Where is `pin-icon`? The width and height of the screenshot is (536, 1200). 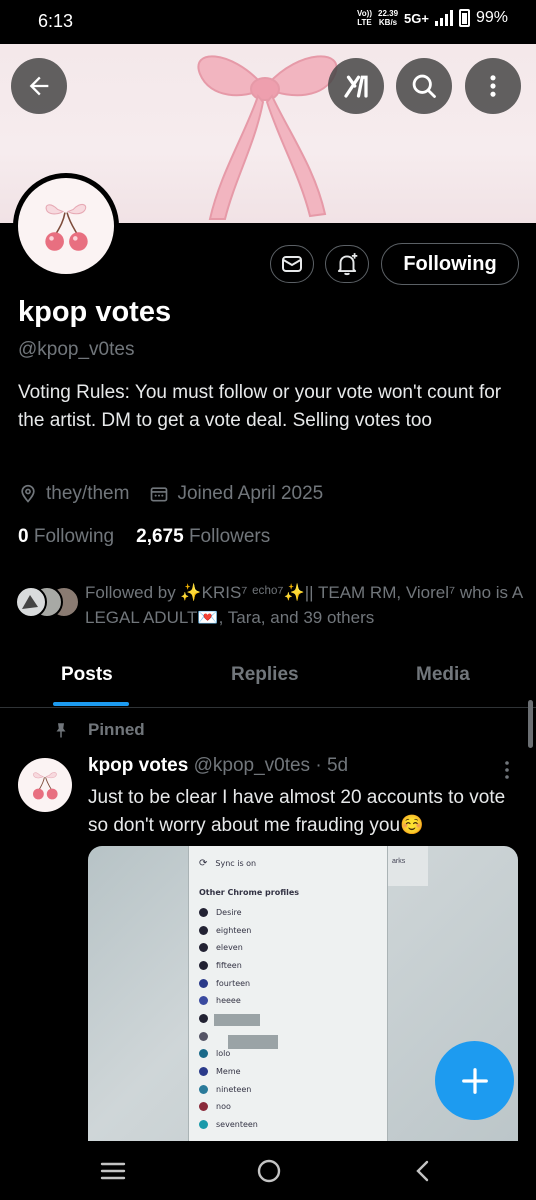
pin-icon is located at coordinates (61, 730).